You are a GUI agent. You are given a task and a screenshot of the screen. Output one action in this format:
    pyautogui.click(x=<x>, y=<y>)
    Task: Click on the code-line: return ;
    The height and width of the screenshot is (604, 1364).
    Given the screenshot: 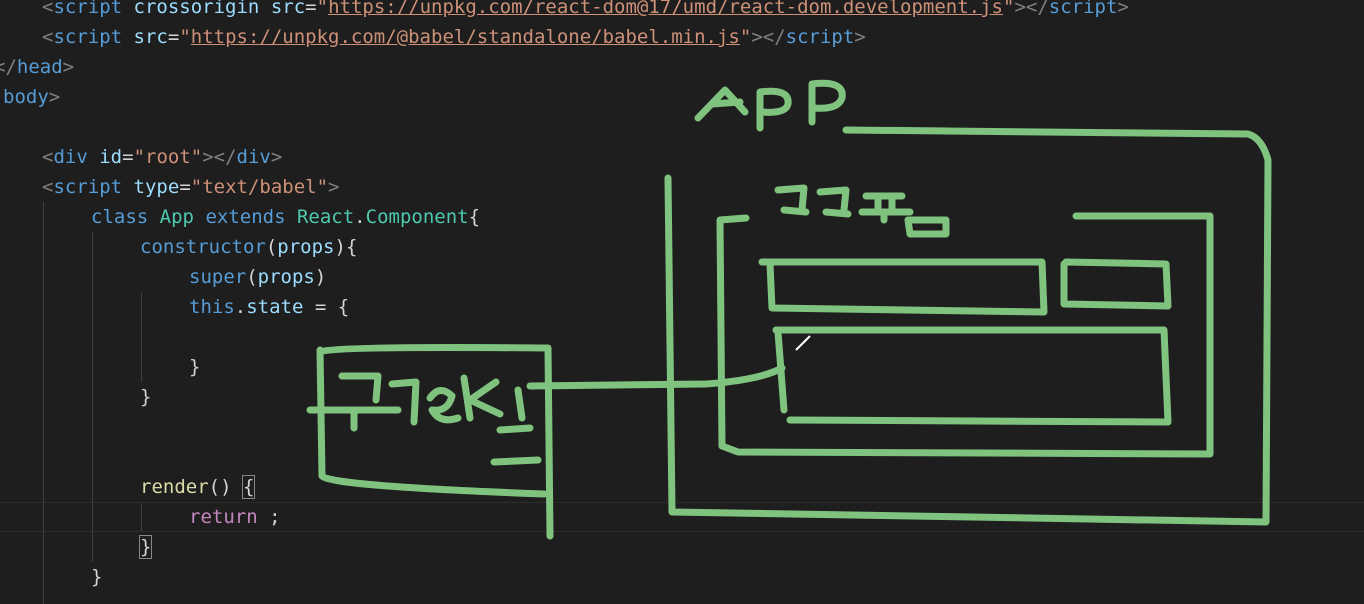 What is the action you would take?
    pyautogui.click(x=235, y=517)
    